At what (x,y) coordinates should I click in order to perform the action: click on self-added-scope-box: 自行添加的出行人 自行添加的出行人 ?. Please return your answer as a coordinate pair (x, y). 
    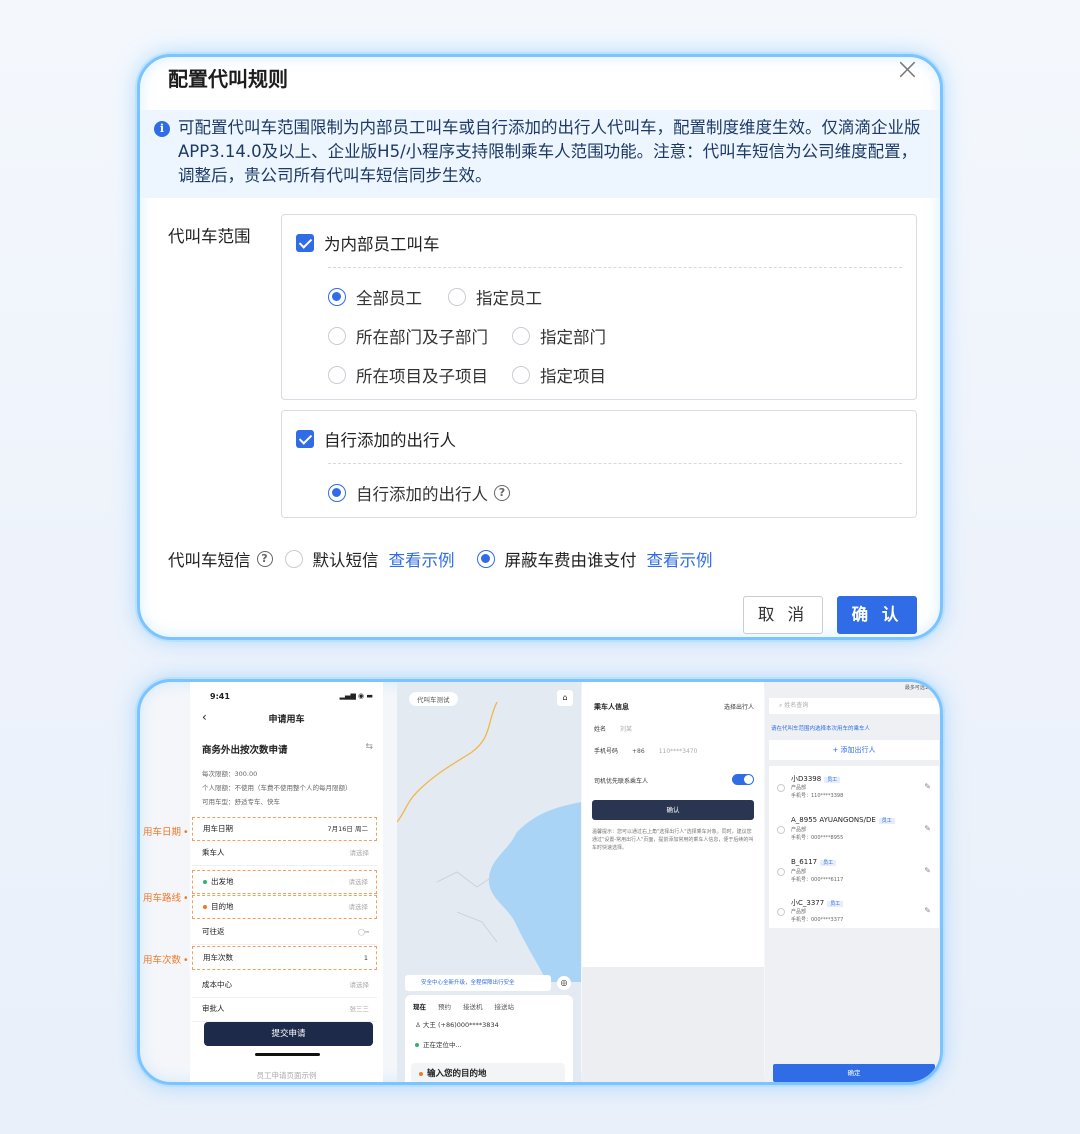
    Looking at the image, I should click on (599, 464).